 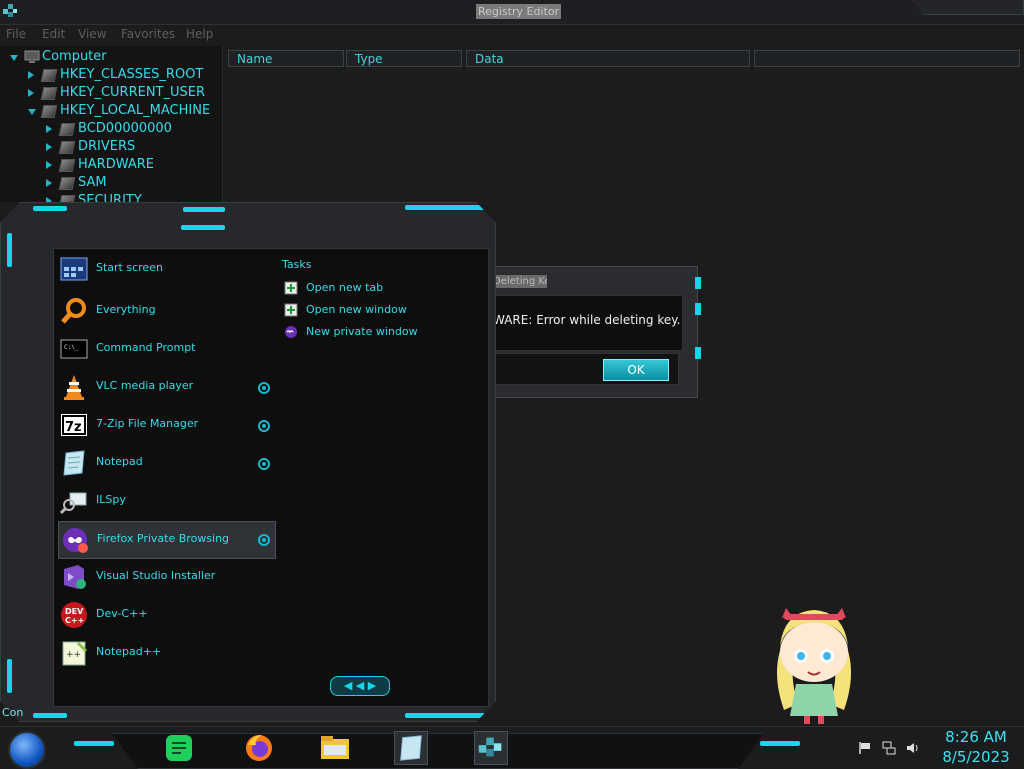 I want to click on taskbar-file-explorer, so click(x=335, y=748).